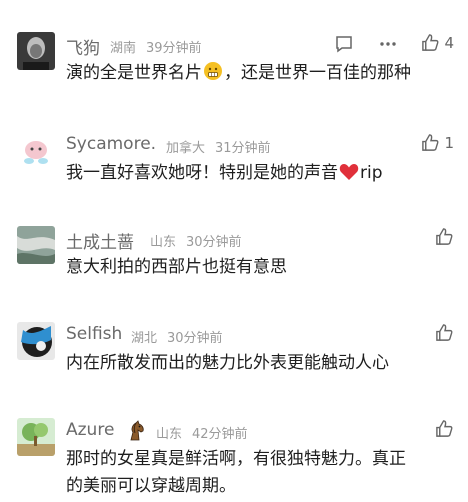 This screenshot has height=502, width=468. I want to click on comment-text: 演的全是世界名片 ，还是世界一百佳的那种, so click(261, 75).